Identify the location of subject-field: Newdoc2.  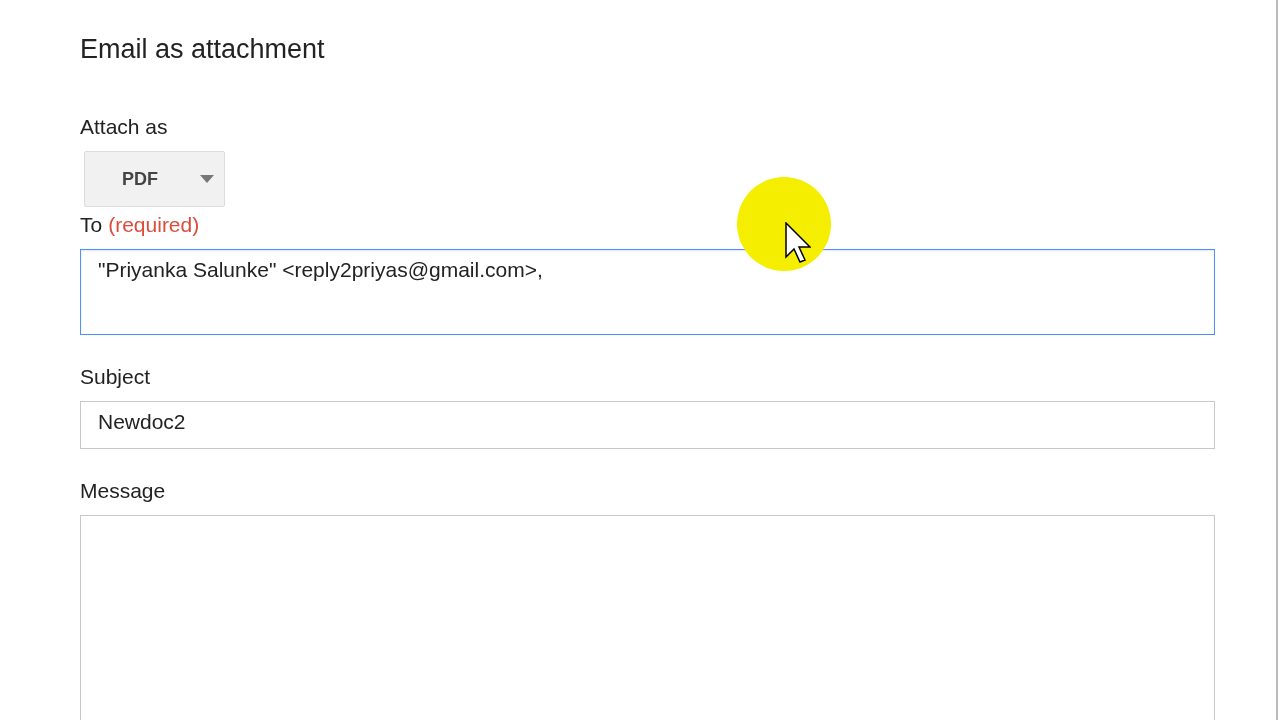
(647, 425).